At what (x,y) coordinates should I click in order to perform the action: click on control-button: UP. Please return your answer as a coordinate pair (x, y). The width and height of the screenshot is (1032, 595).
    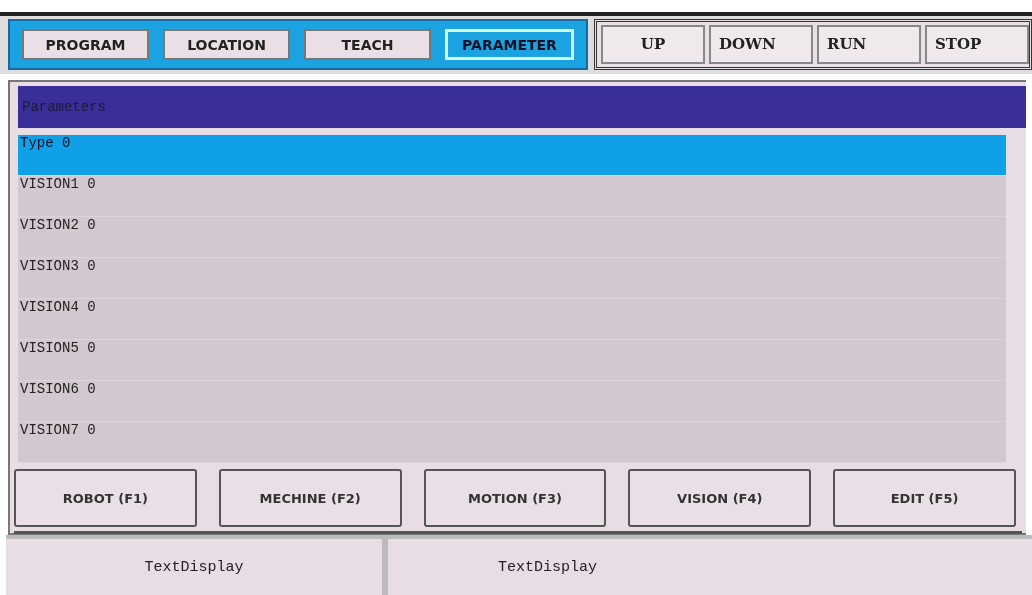
    Looking at the image, I should click on (653, 44).